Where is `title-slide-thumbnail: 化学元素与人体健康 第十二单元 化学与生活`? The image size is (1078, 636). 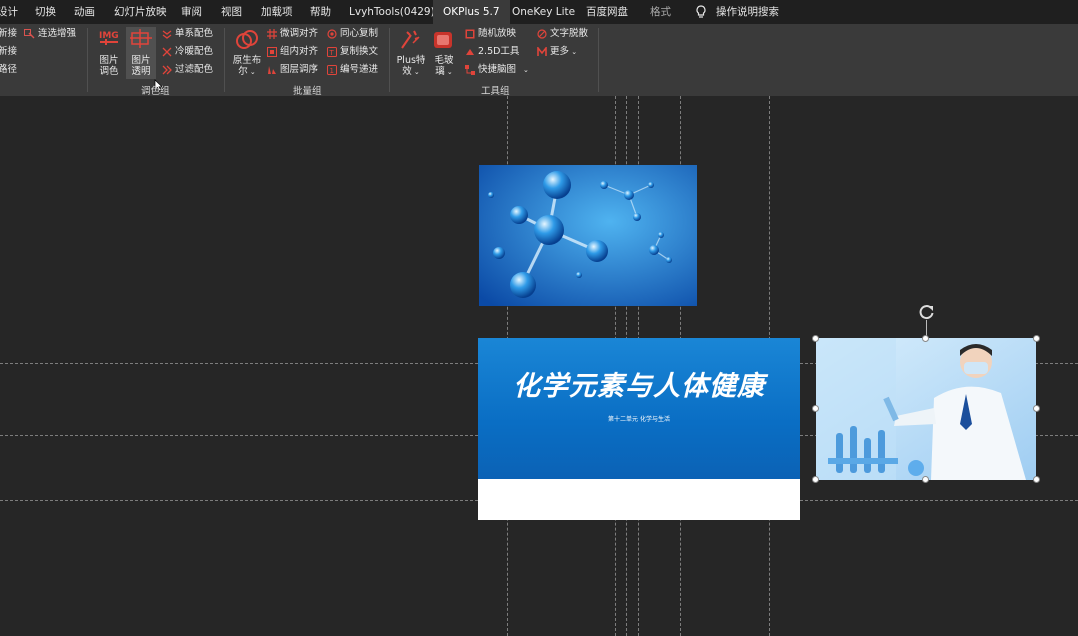
title-slide-thumbnail: 化学元素与人体健康 第十二单元 化学与生活 is located at coordinates (639, 429).